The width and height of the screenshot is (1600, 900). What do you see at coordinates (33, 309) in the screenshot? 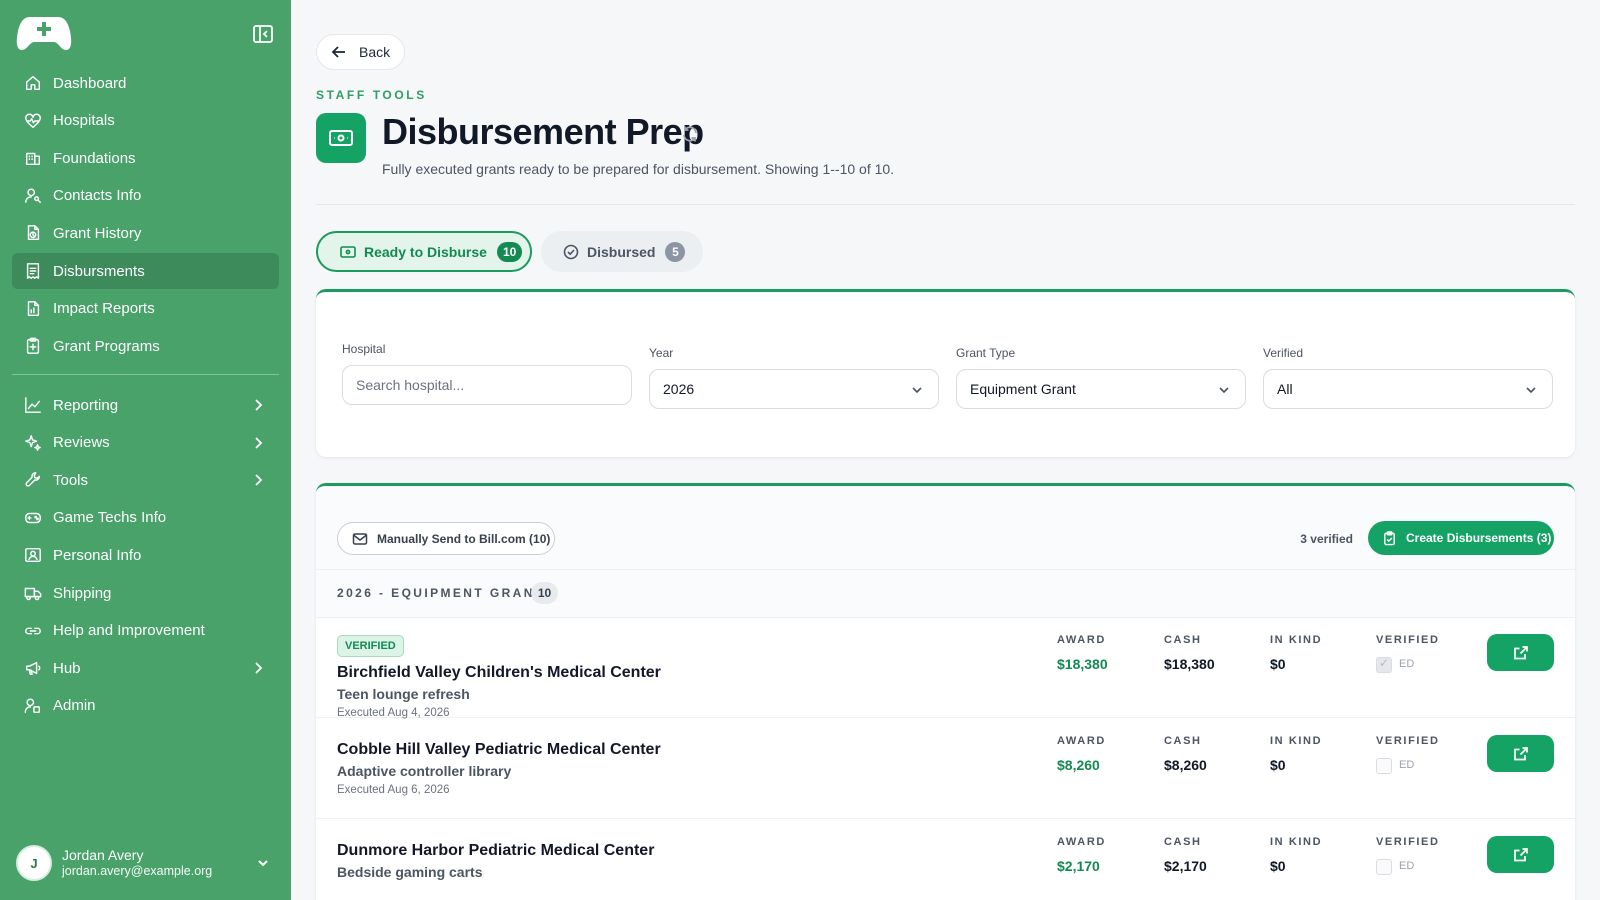
I see `file-chart-icon` at bounding box center [33, 309].